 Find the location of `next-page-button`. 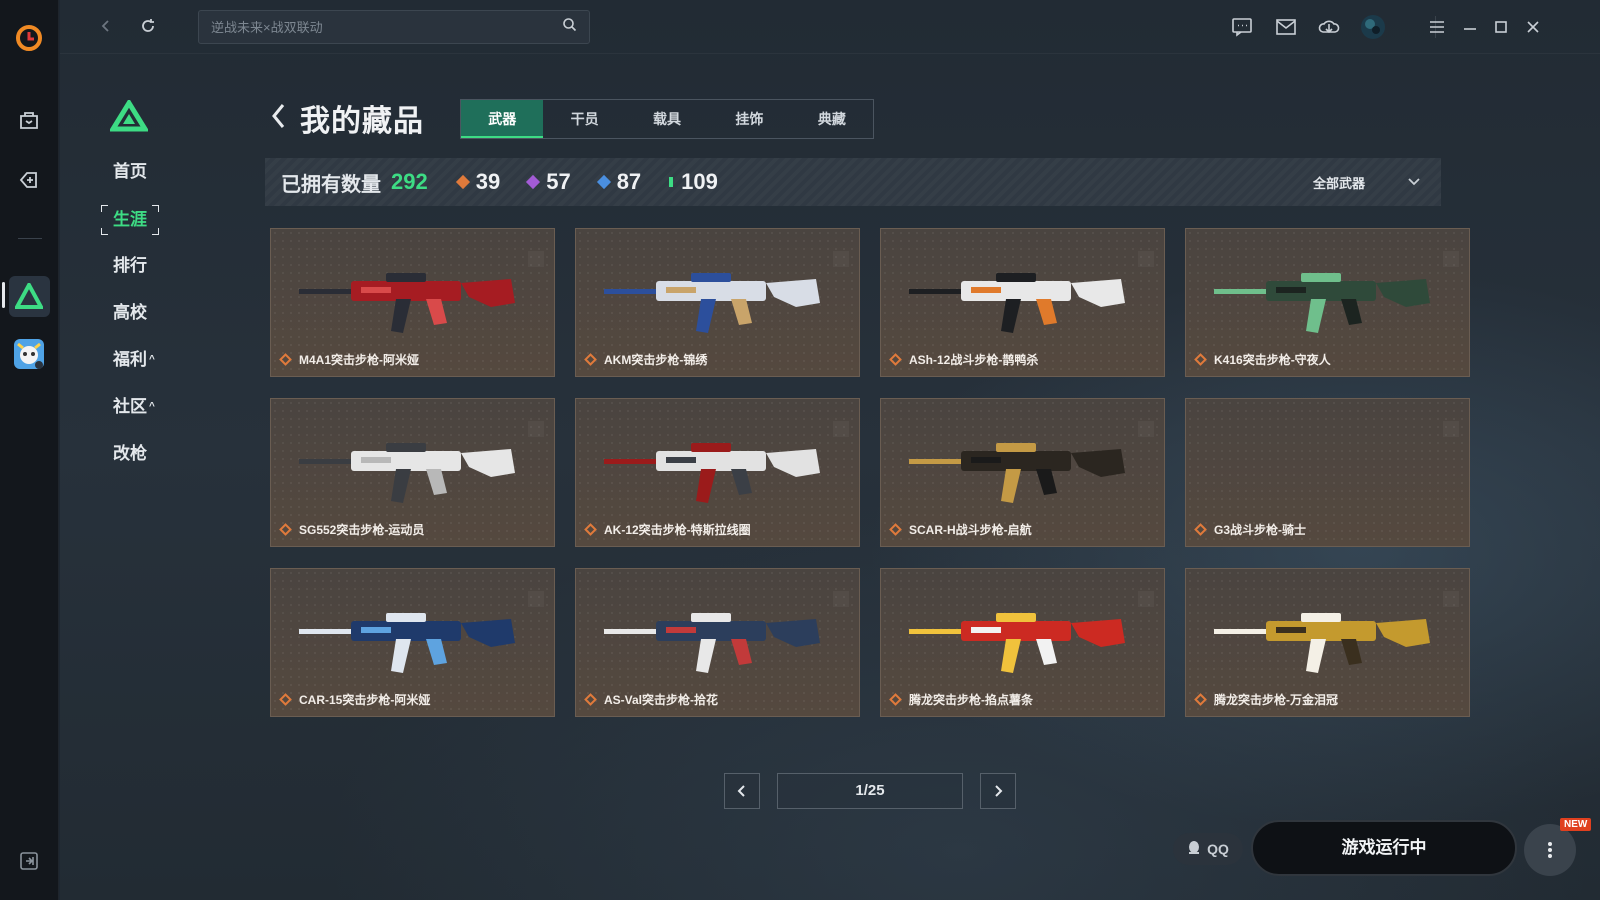

next-page-button is located at coordinates (998, 791).